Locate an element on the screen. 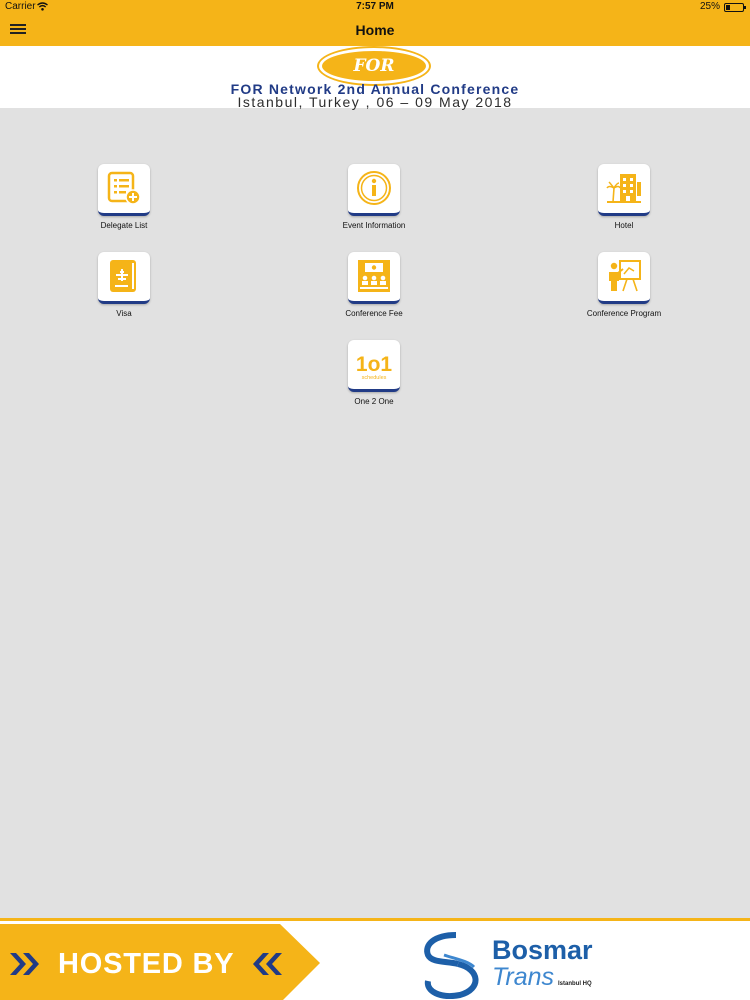 Image resolution: width=750 pixels, height=1000 pixels. svg-text: schedules is located at coordinates (374, 378).